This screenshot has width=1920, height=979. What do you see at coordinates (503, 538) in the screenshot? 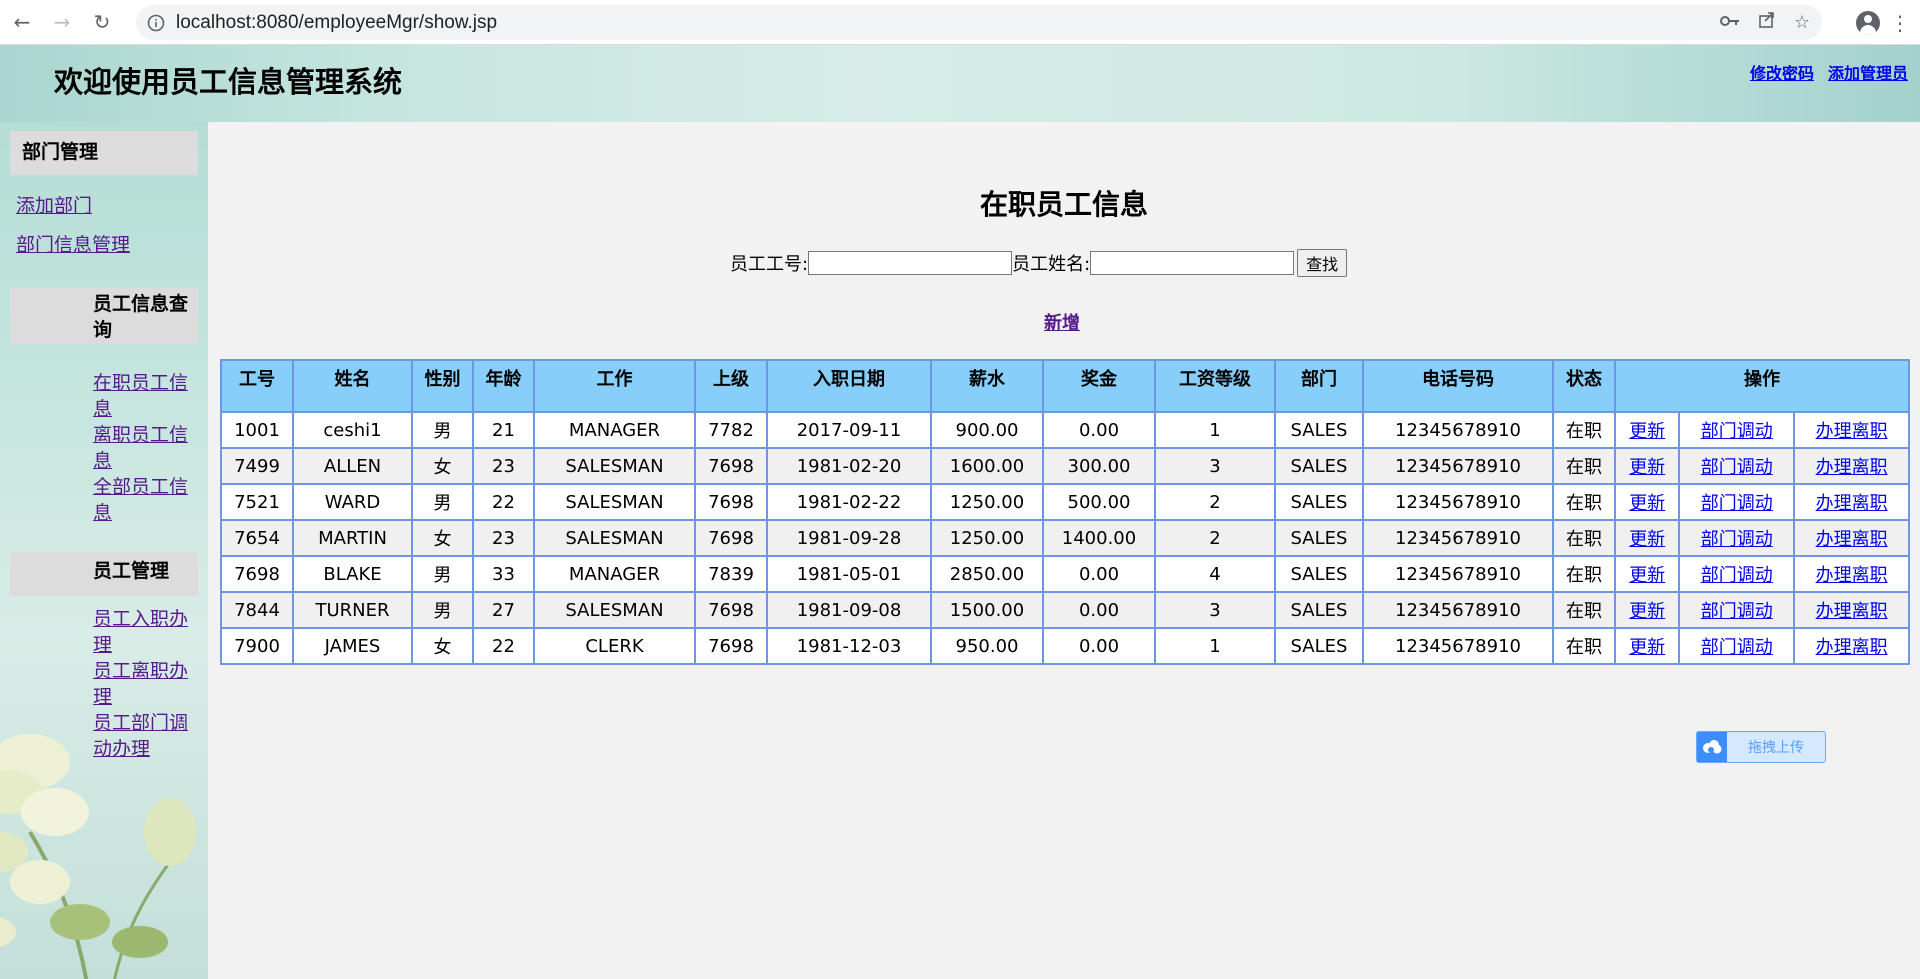
I see `table-cell: 23` at bounding box center [503, 538].